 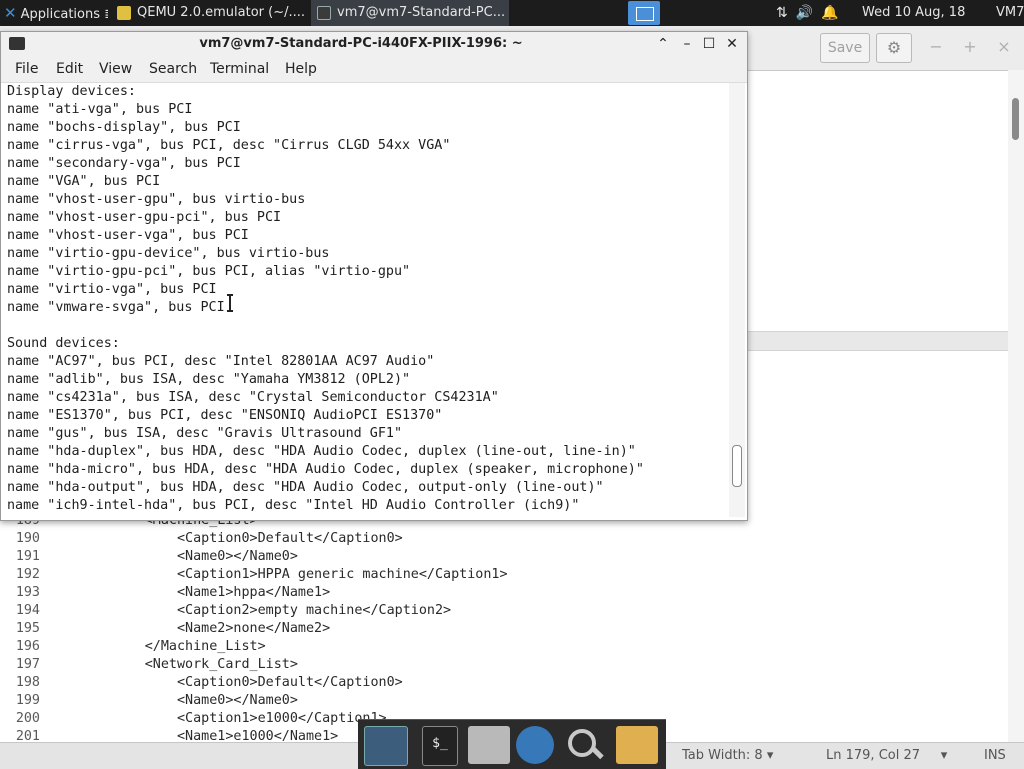 I want to click on code-text: <Caption0>Default</Caption0>, so click(x=225, y=682).